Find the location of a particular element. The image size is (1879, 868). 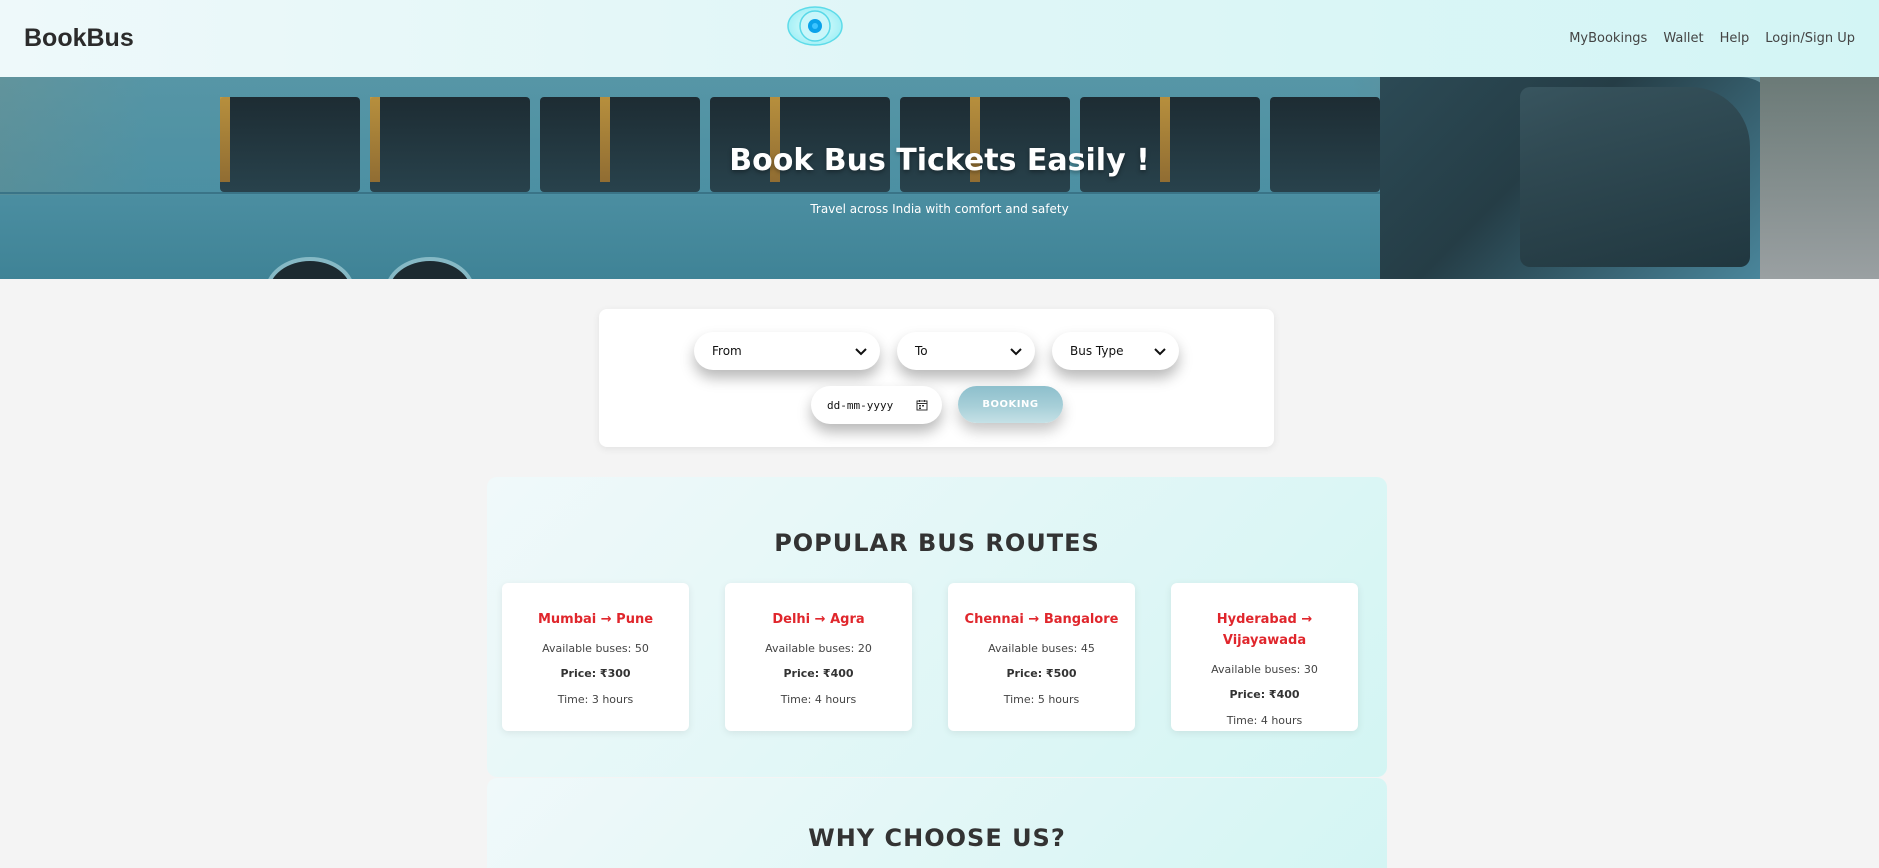

route-available-buses: Available buses: 30 is located at coordinates (1264, 669).